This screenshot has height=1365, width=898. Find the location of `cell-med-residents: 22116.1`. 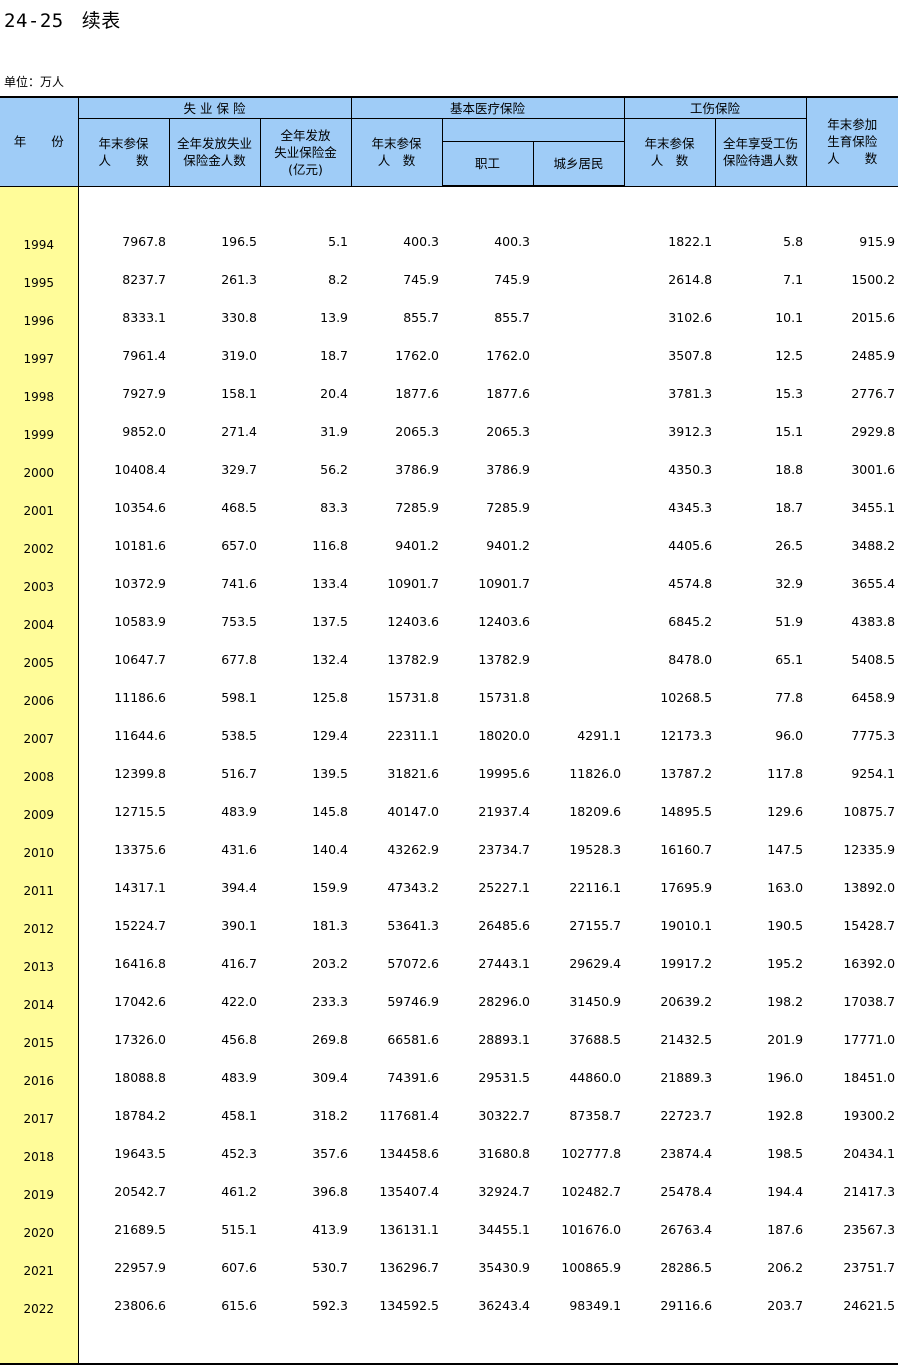

cell-med-residents: 22116.1 is located at coordinates (595, 887).